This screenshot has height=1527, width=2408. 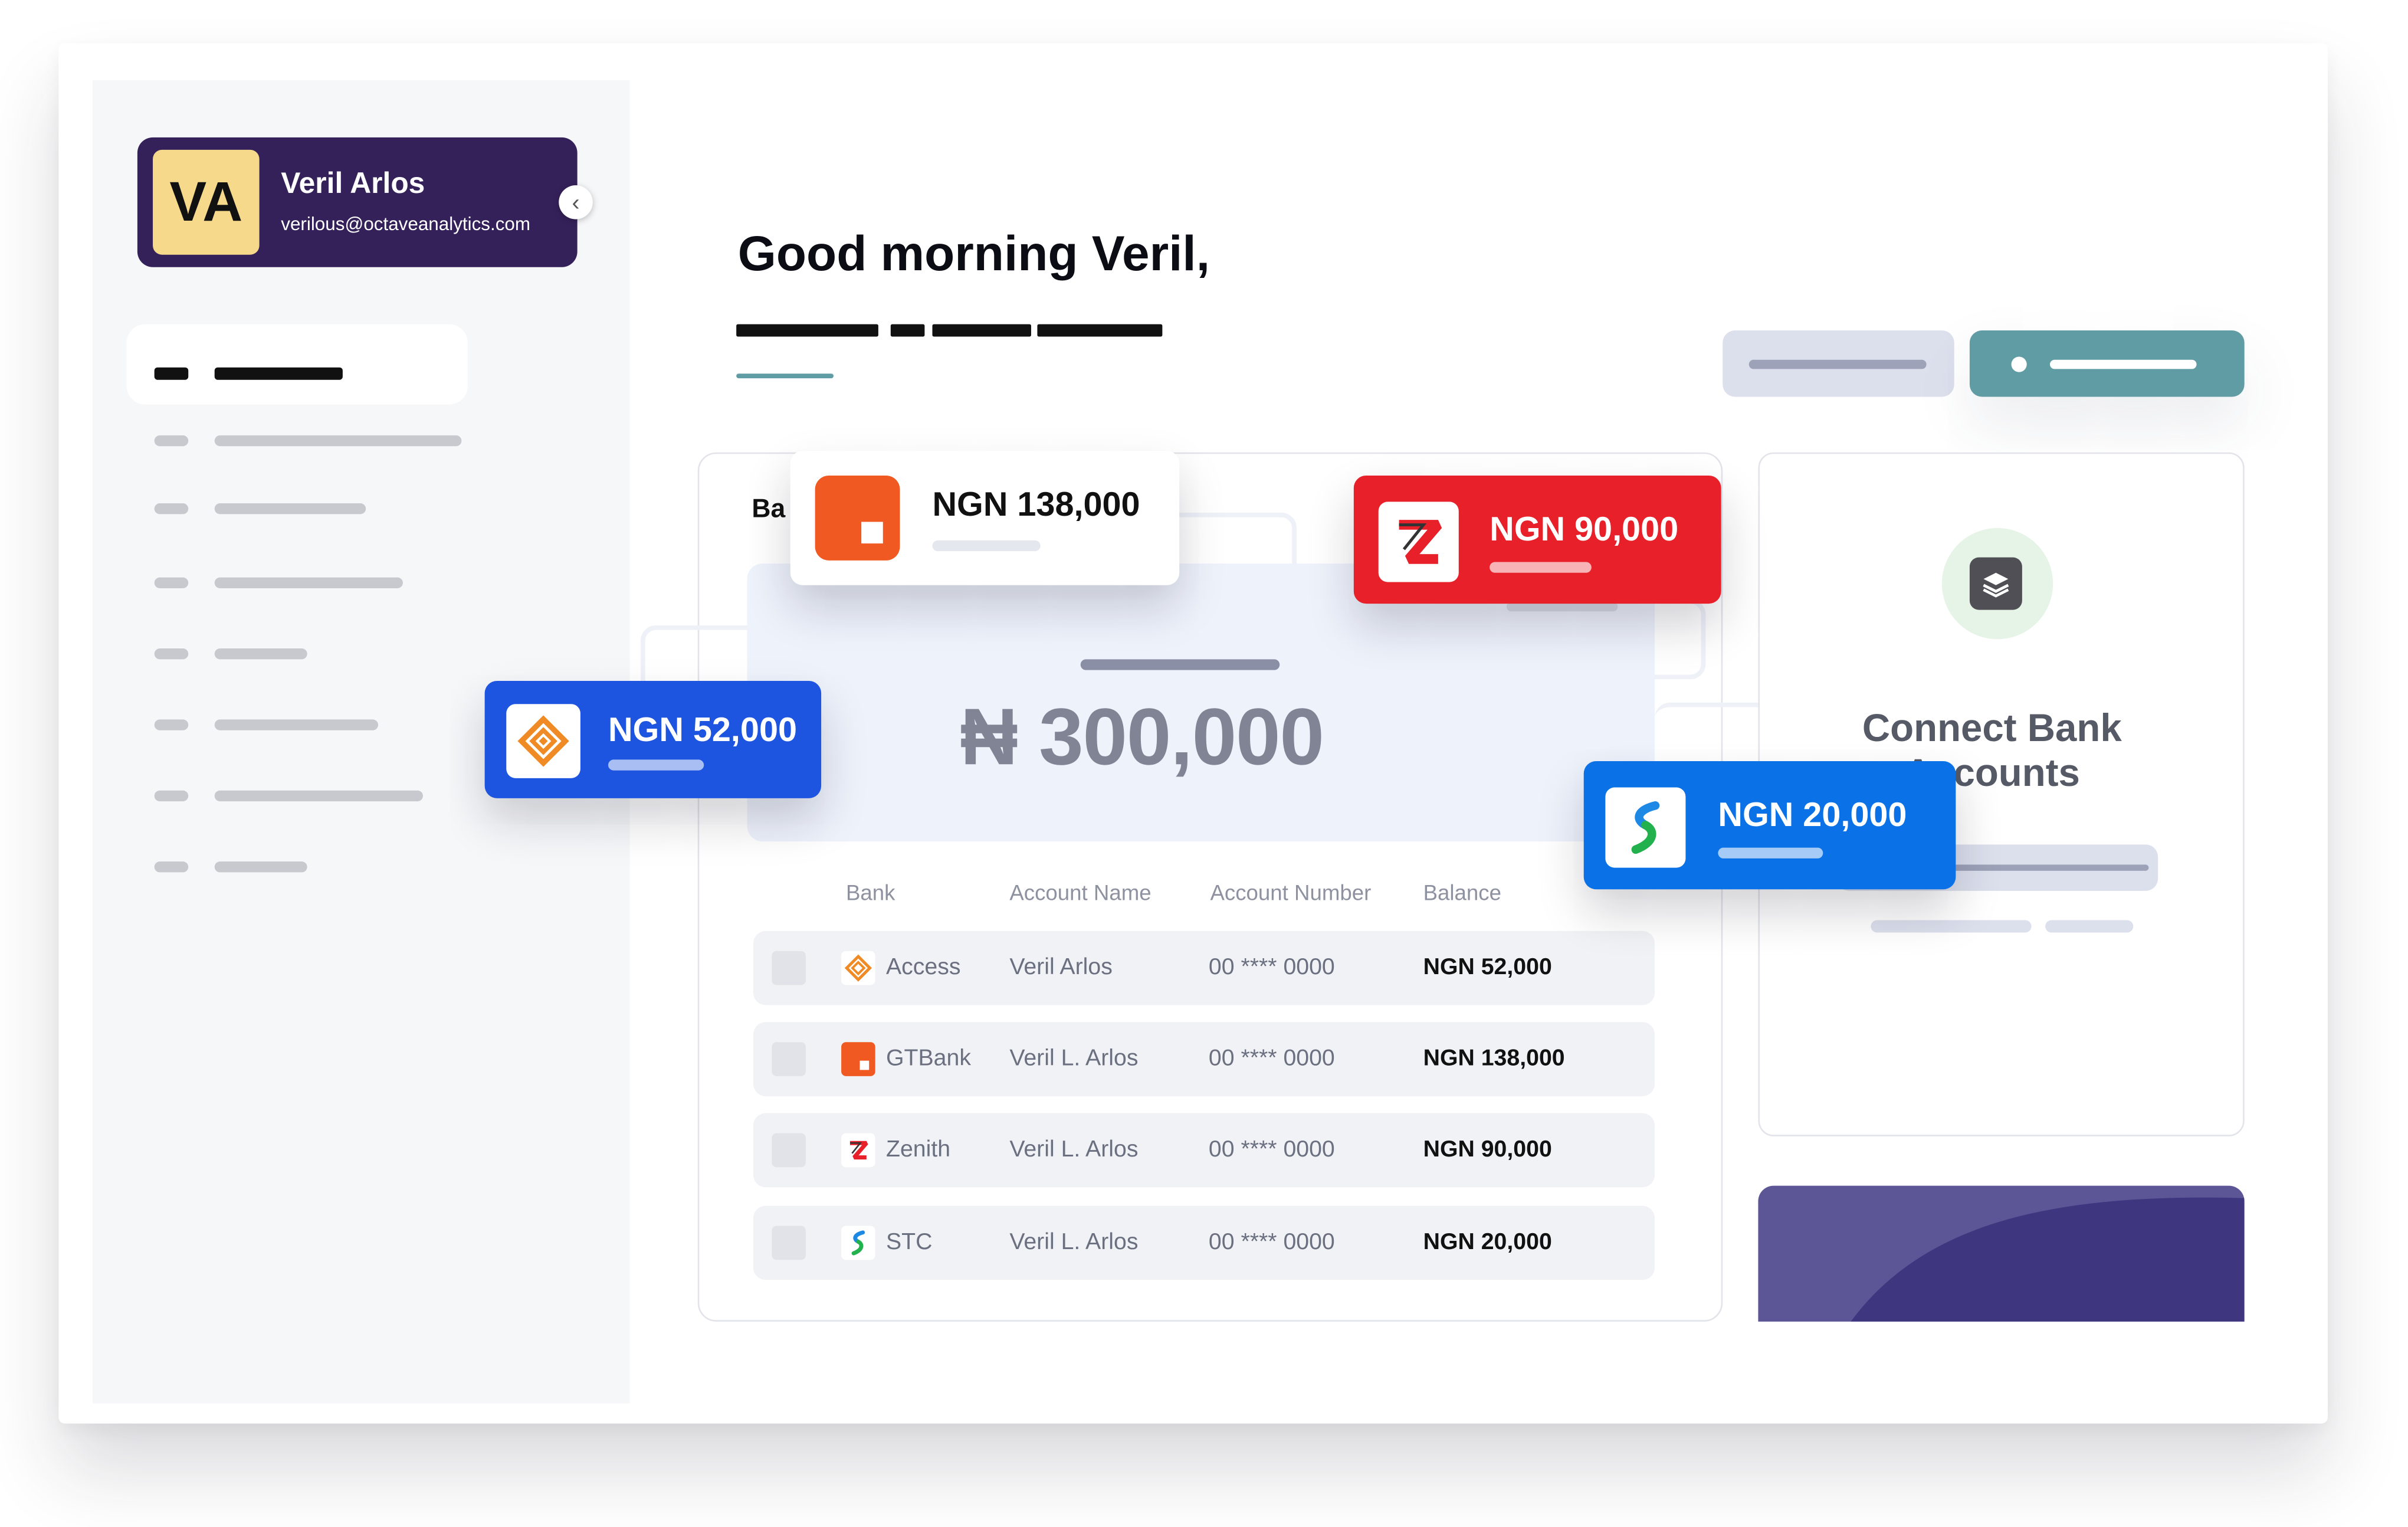 I want to click on title-underline, so click(x=785, y=376).